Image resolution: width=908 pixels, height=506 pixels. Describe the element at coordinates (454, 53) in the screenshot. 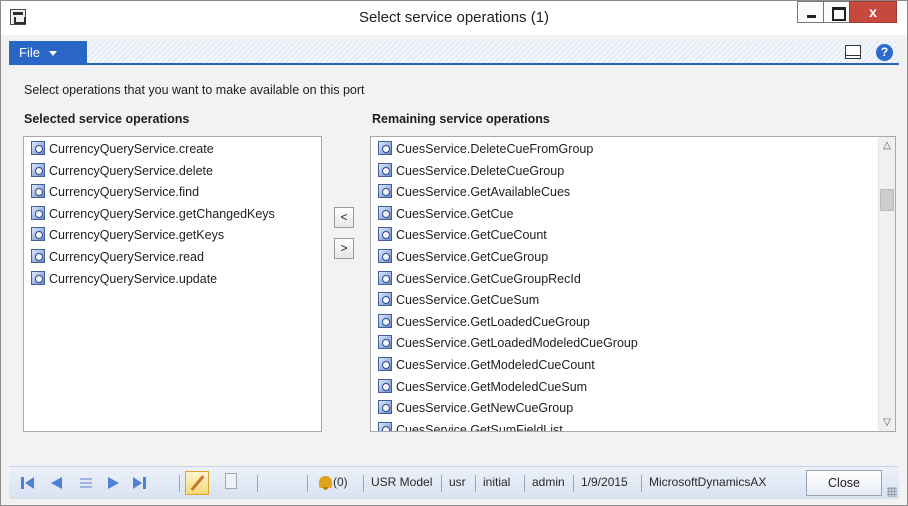

I see `ribbon: File ?` at that location.